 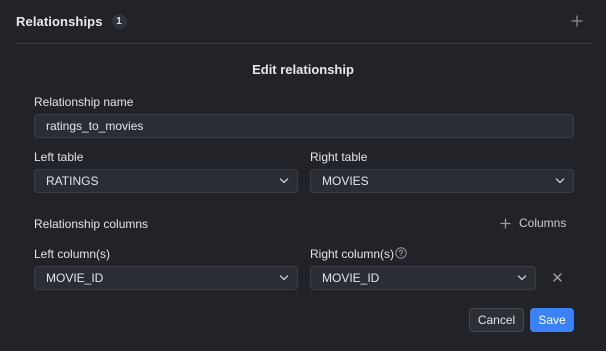 What do you see at coordinates (304, 21) in the screenshot?
I see `section-header: Relationships 1` at bounding box center [304, 21].